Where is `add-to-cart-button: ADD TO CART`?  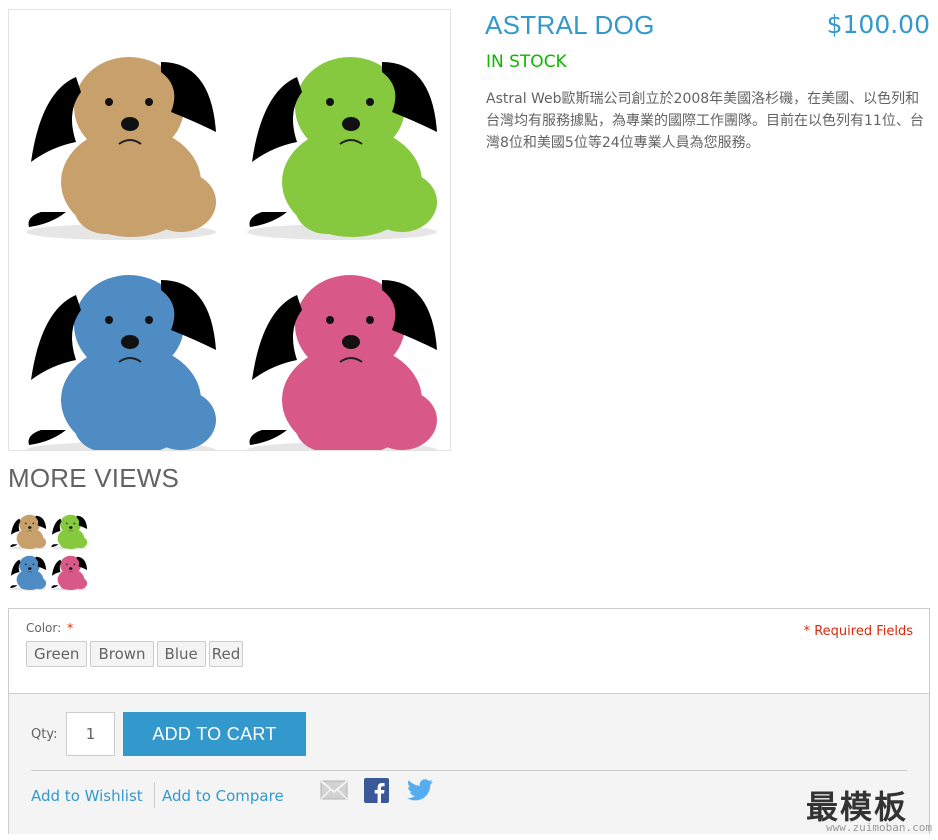
add-to-cart-button: ADD TO CART is located at coordinates (214, 734).